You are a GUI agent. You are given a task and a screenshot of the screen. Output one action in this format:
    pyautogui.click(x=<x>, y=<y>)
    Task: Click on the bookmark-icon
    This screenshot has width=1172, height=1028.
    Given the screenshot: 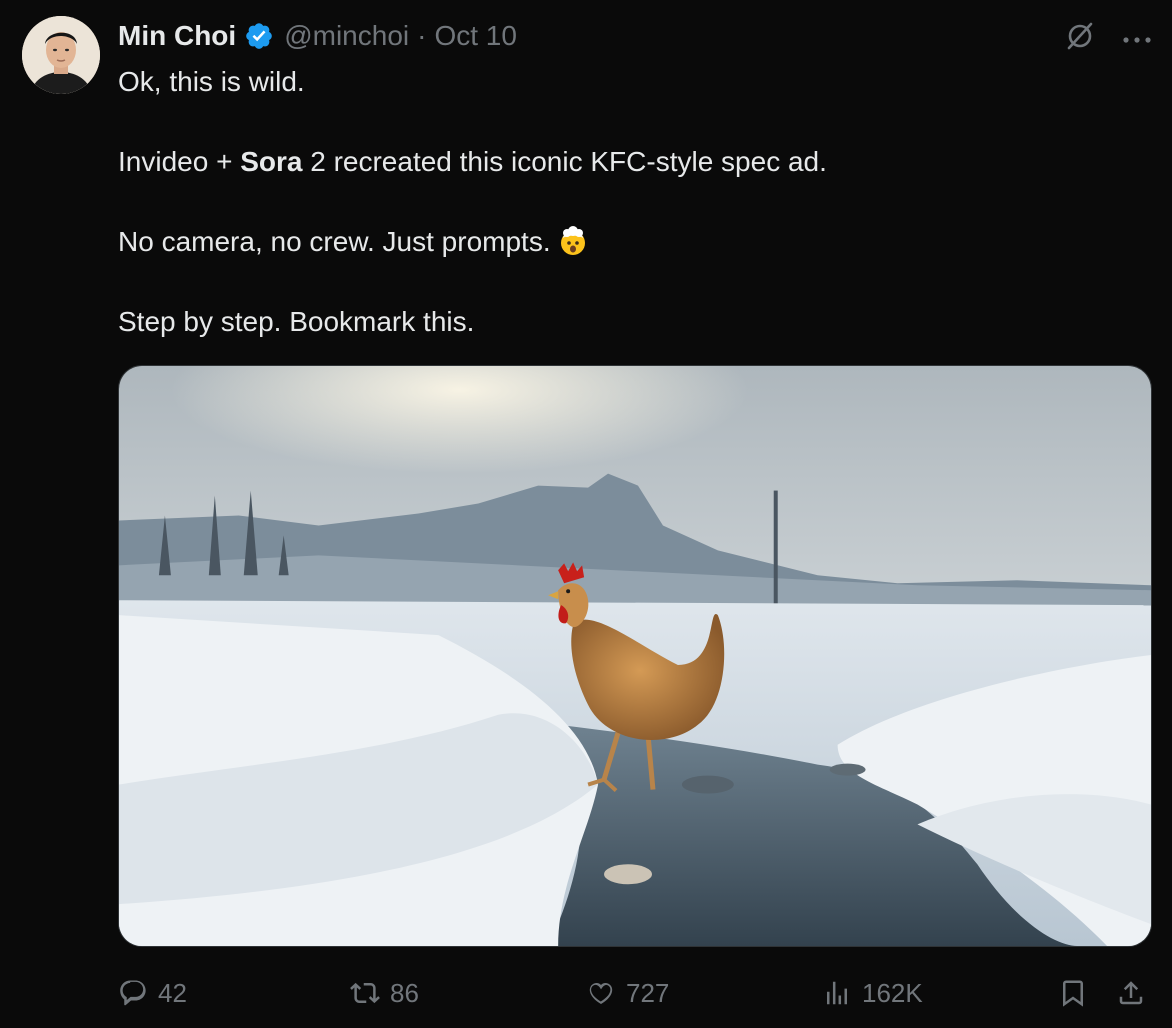 What is the action you would take?
    pyautogui.click(x=1073, y=993)
    